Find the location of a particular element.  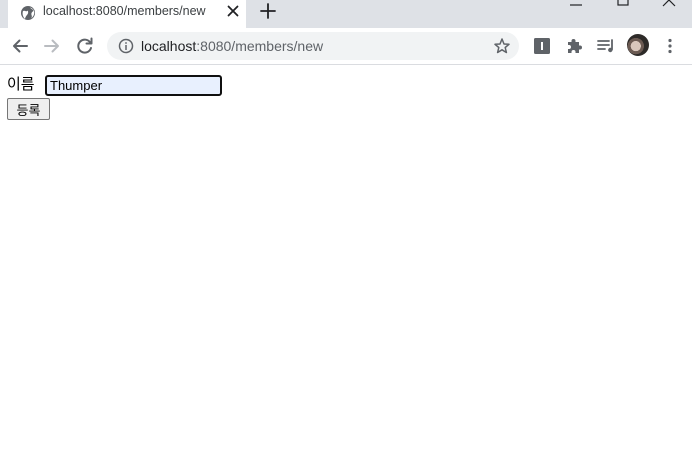

browser-toolbar: localhost:8080/members/new is located at coordinates (346, 46).